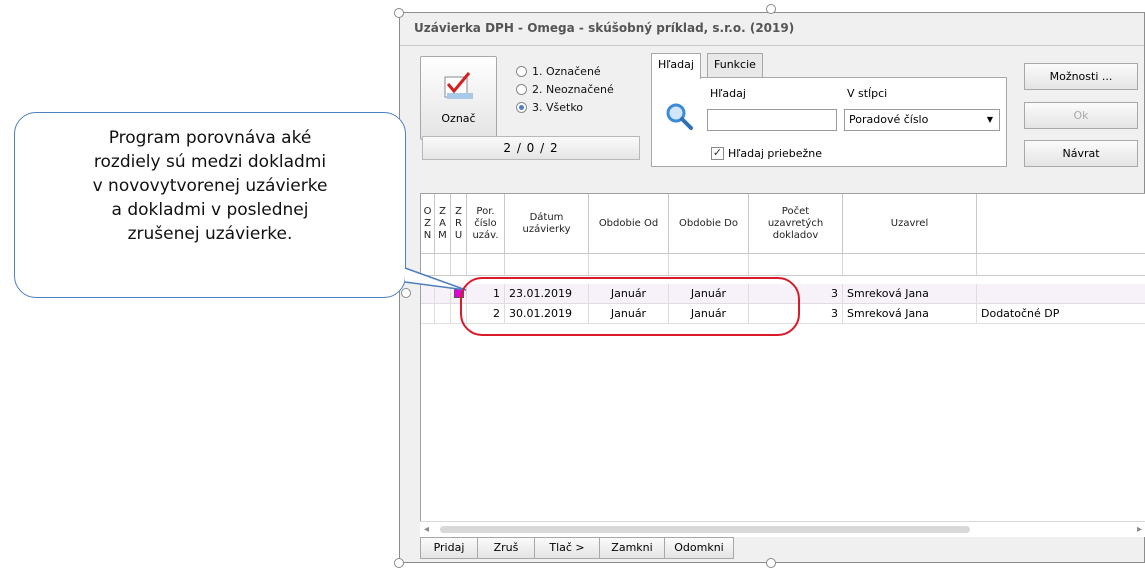 The width and height of the screenshot is (1145, 568). I want to click on column-header-ozn: O Z N, so click(428, 224).